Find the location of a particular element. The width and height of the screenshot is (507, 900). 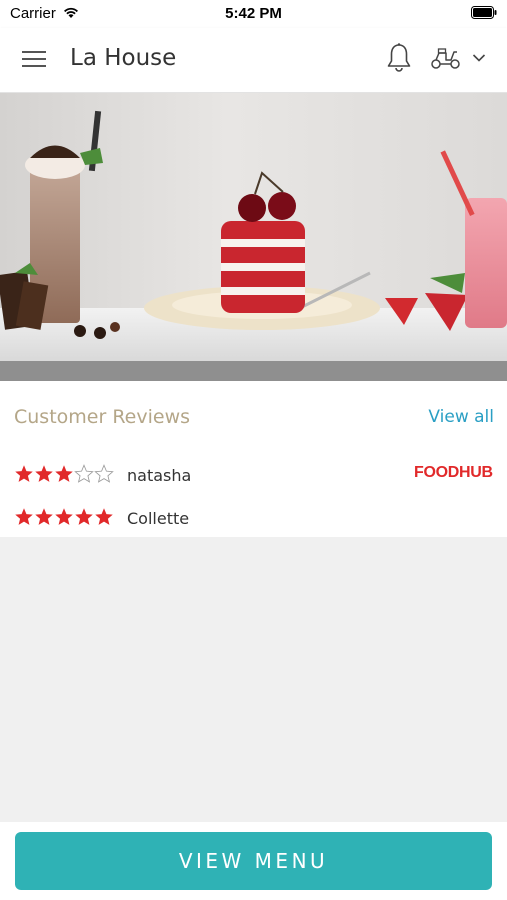

bell-icon is located at coordinates (399, 58).